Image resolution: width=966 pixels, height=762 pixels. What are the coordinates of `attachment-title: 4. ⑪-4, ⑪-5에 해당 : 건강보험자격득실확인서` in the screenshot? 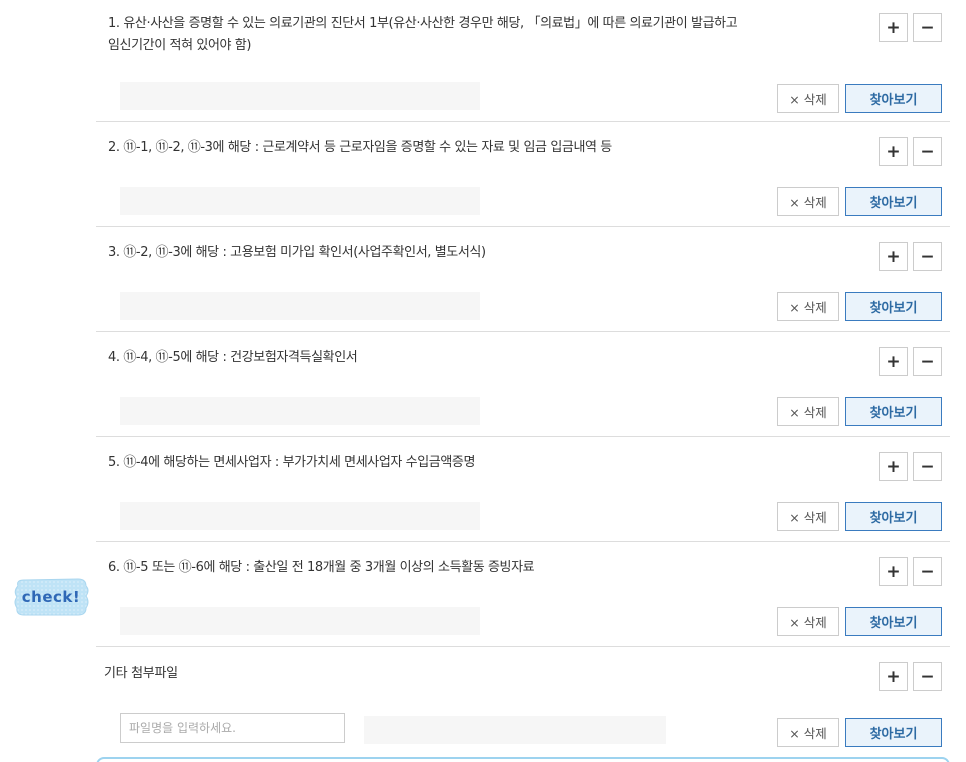 It's located at (233, 357).